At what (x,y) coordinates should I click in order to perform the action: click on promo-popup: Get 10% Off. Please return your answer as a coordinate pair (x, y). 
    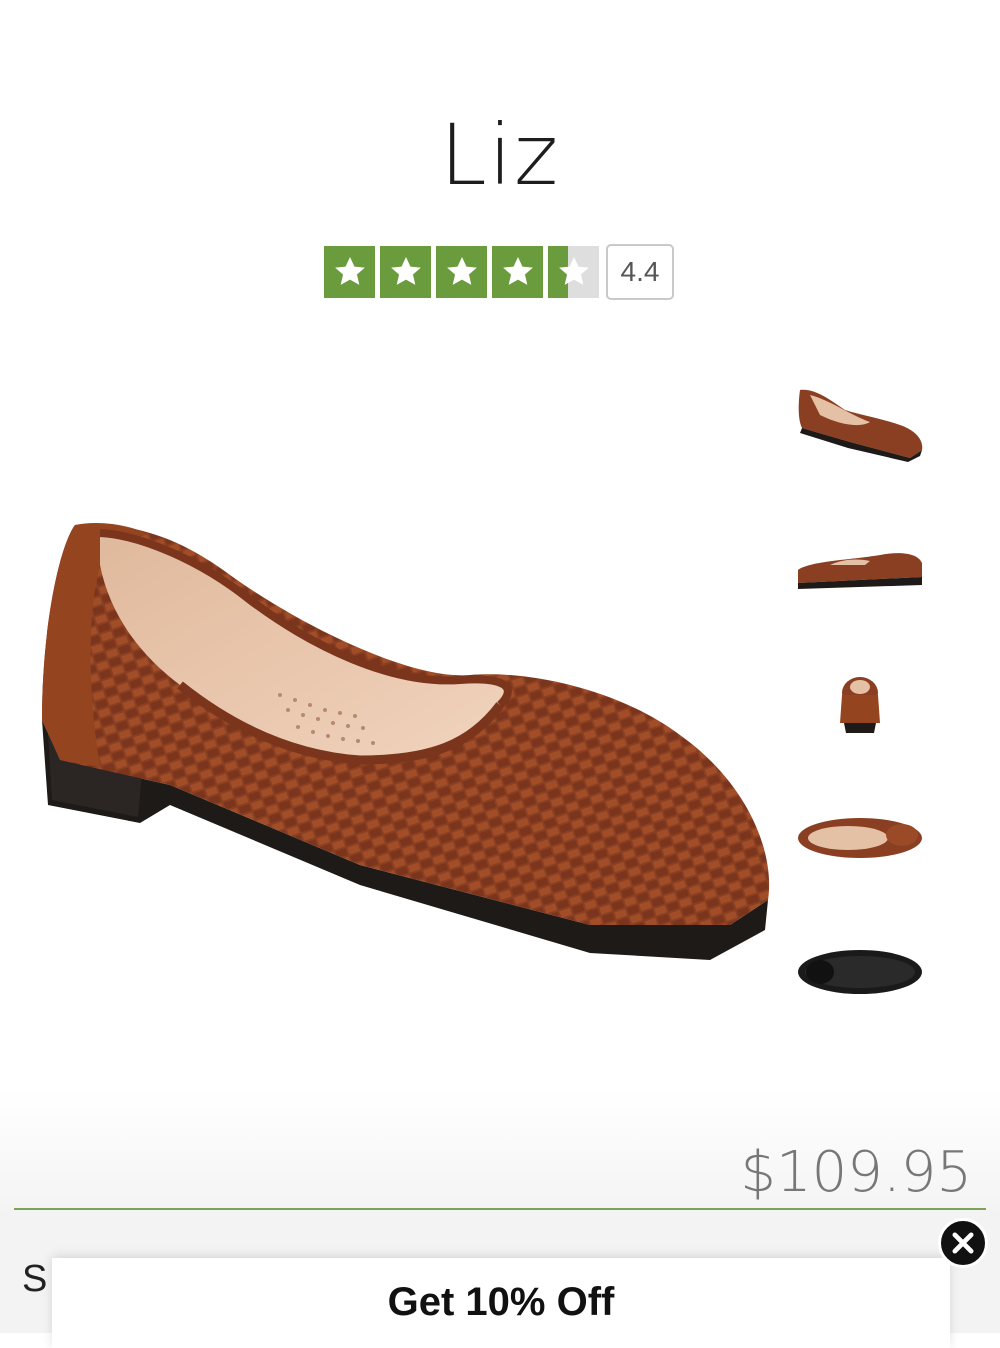
    Looking at the image, I should click on (501, 1303).